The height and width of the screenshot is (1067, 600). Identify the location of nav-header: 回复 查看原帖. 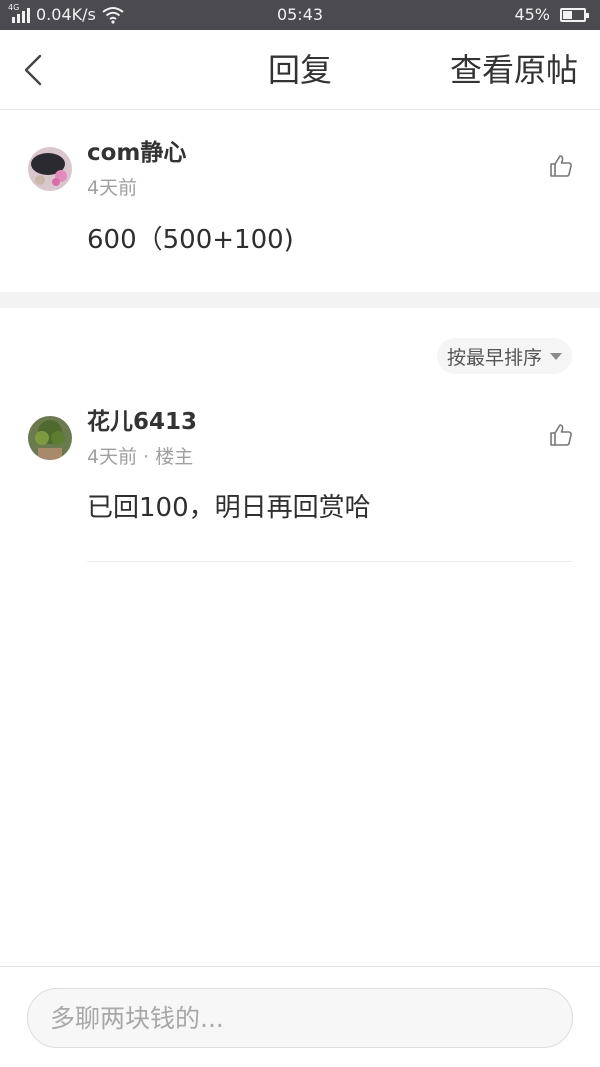
(300, 70).